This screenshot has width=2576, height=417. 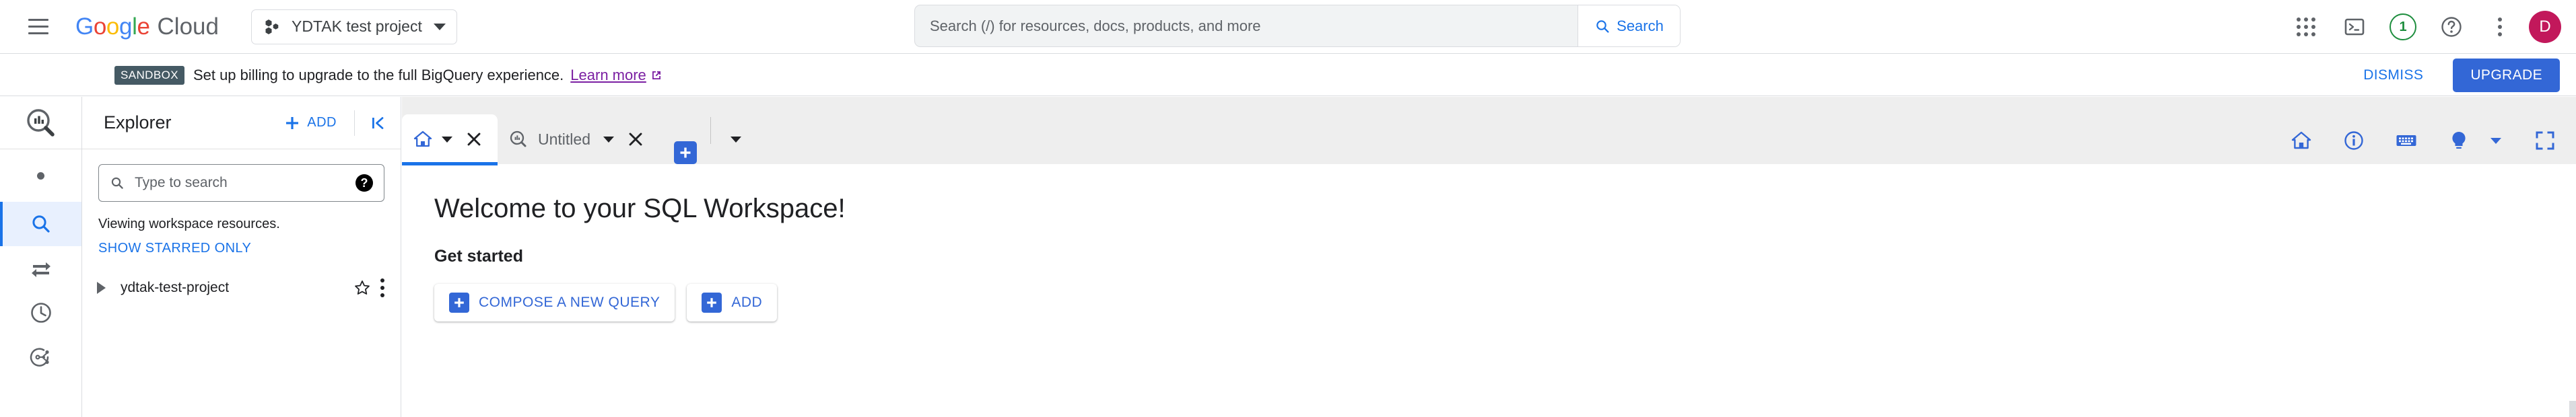 I want to click on external-link-icon, so click(x=656, y=75).